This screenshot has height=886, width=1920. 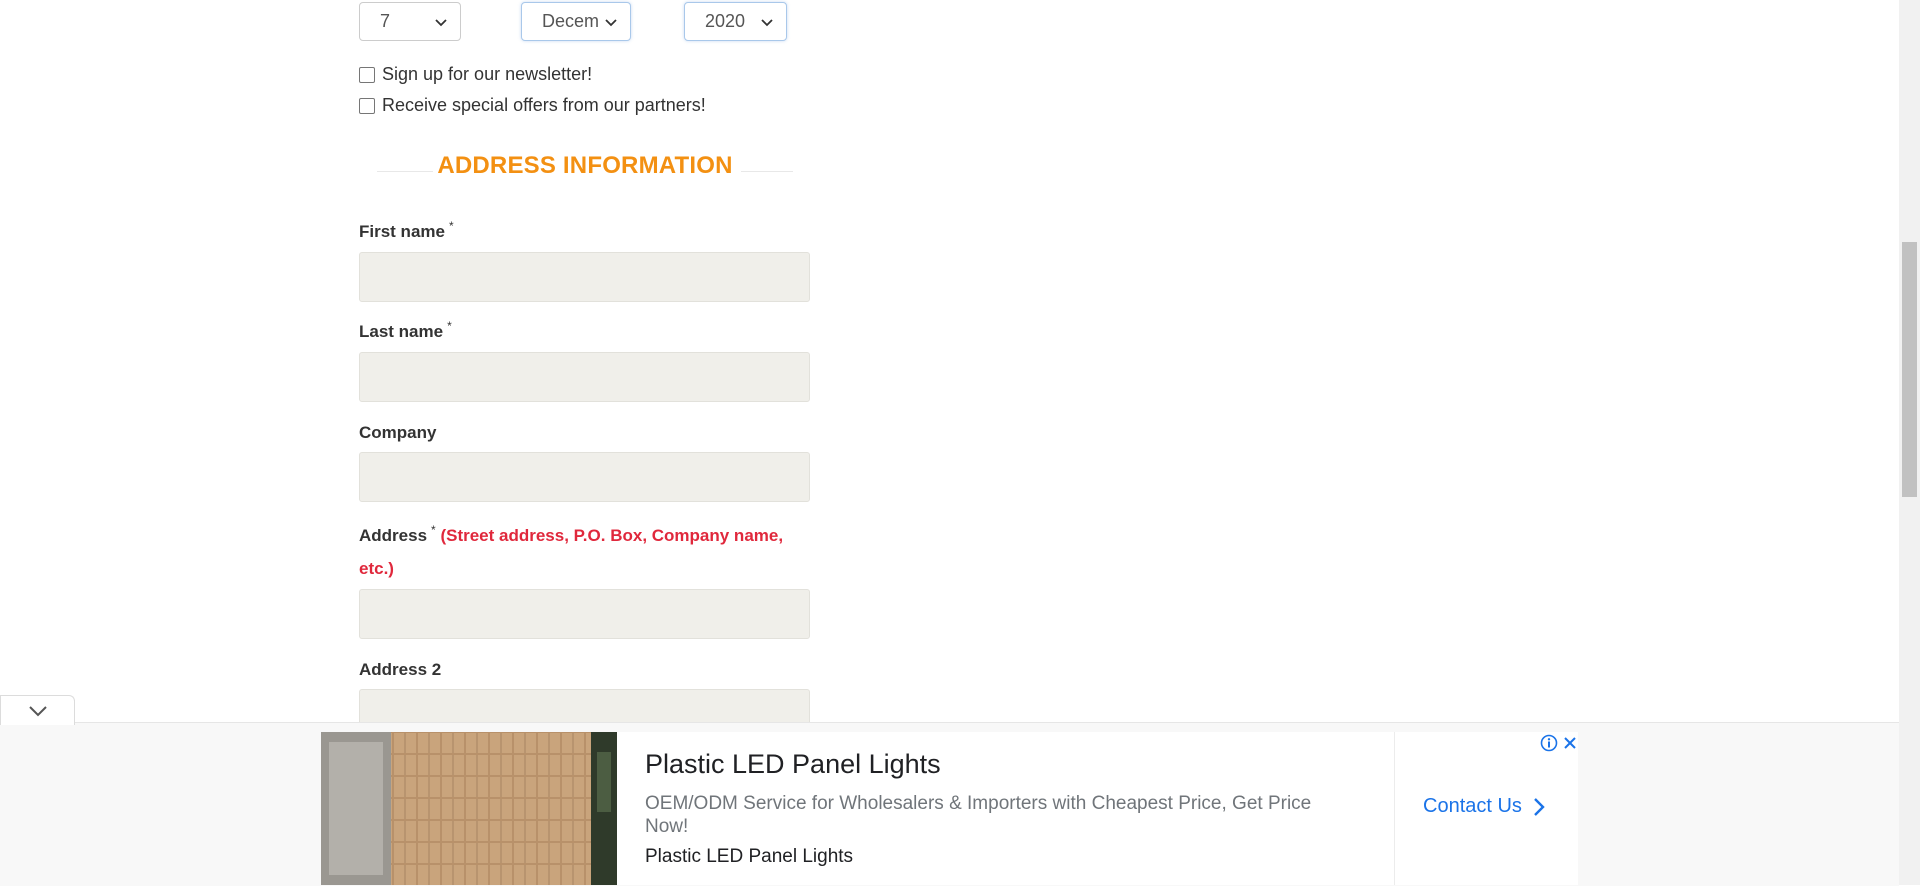 What do you see at coordinates (385, 21) in the screenshot?
I see `birth-day-value: 7` at bounding box center [385, 21].